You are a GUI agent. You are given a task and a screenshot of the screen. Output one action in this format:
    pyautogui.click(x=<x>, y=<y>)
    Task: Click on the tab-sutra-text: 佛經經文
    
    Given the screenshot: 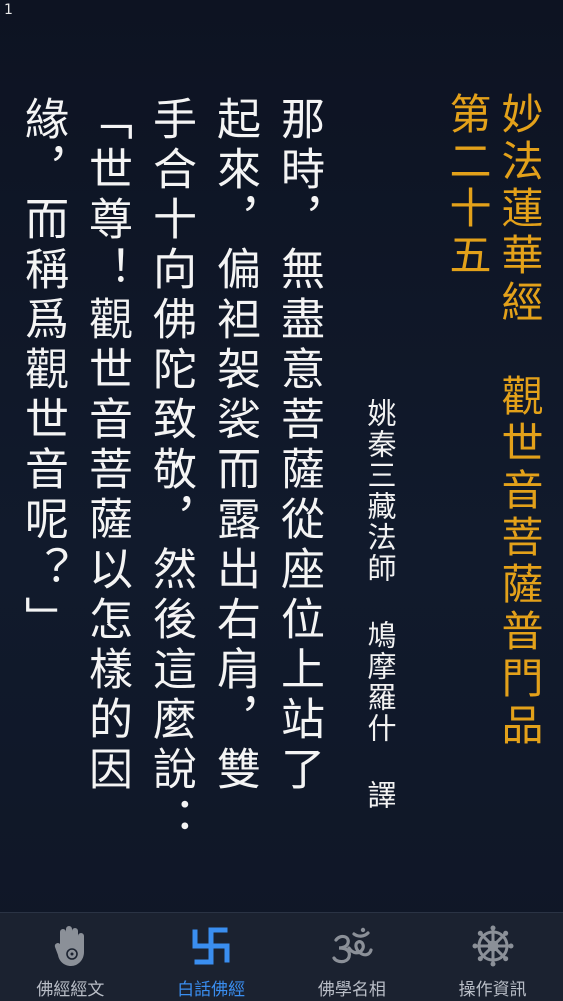 What is the action you would take?
    pyautogui.click(x=70, y=957)
    